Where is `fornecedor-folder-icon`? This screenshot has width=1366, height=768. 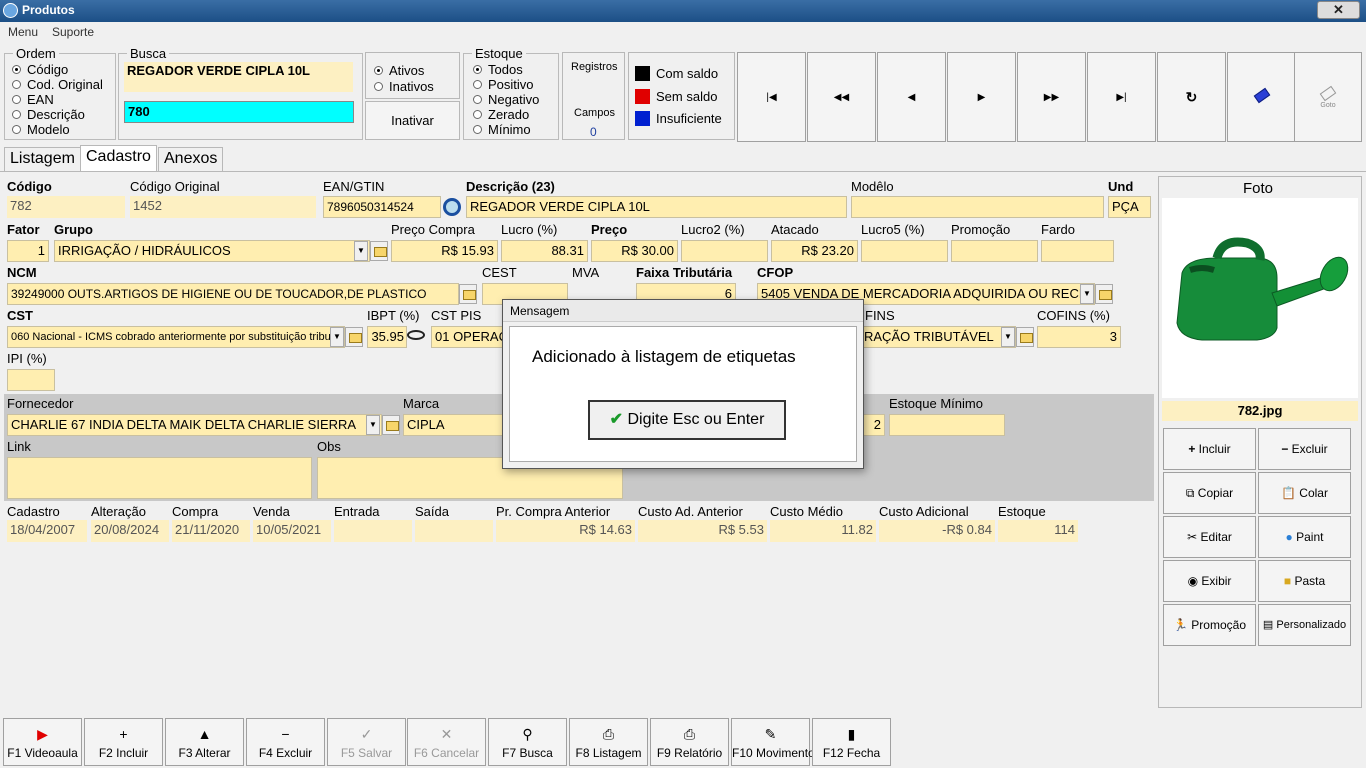
fornecedor-folder-icon is located at coordinates (391, 425).